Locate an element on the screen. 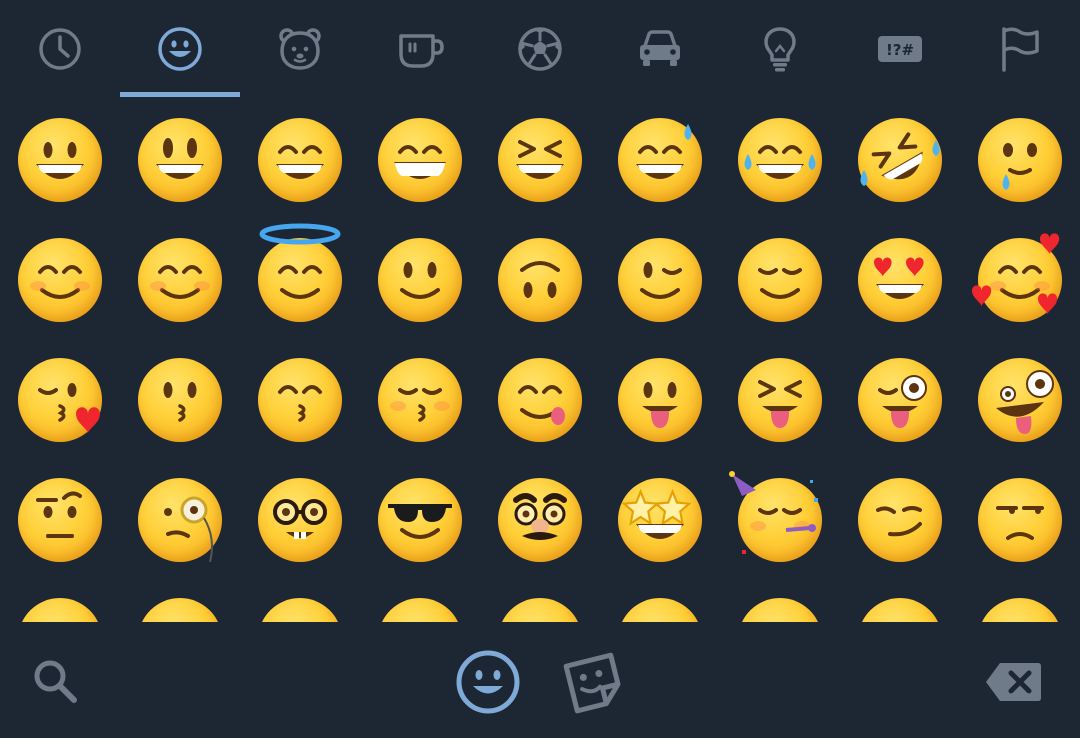 This screenshot has width=1080, height=738. emoji-disguised-face is located at coordinates (540, 520).